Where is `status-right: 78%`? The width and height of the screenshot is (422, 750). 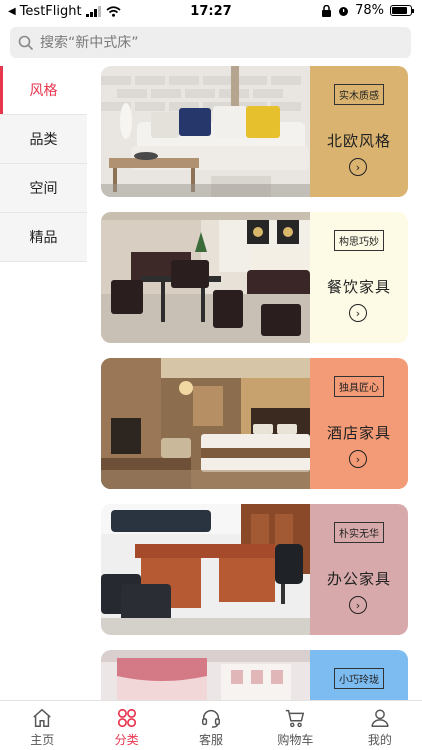
status-right: 78% is located at coordinates (367, 10).